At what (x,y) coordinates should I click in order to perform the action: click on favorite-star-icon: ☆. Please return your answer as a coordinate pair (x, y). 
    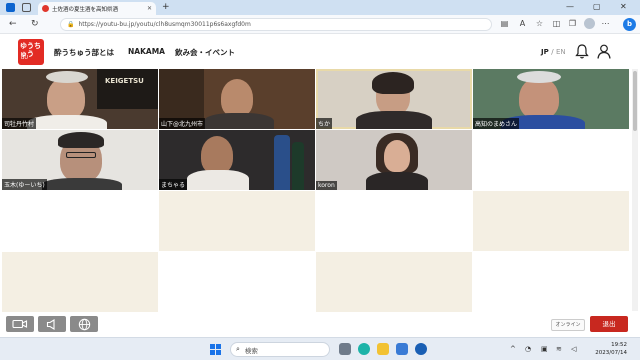
    Looking at the image, I should click on (539, 23).